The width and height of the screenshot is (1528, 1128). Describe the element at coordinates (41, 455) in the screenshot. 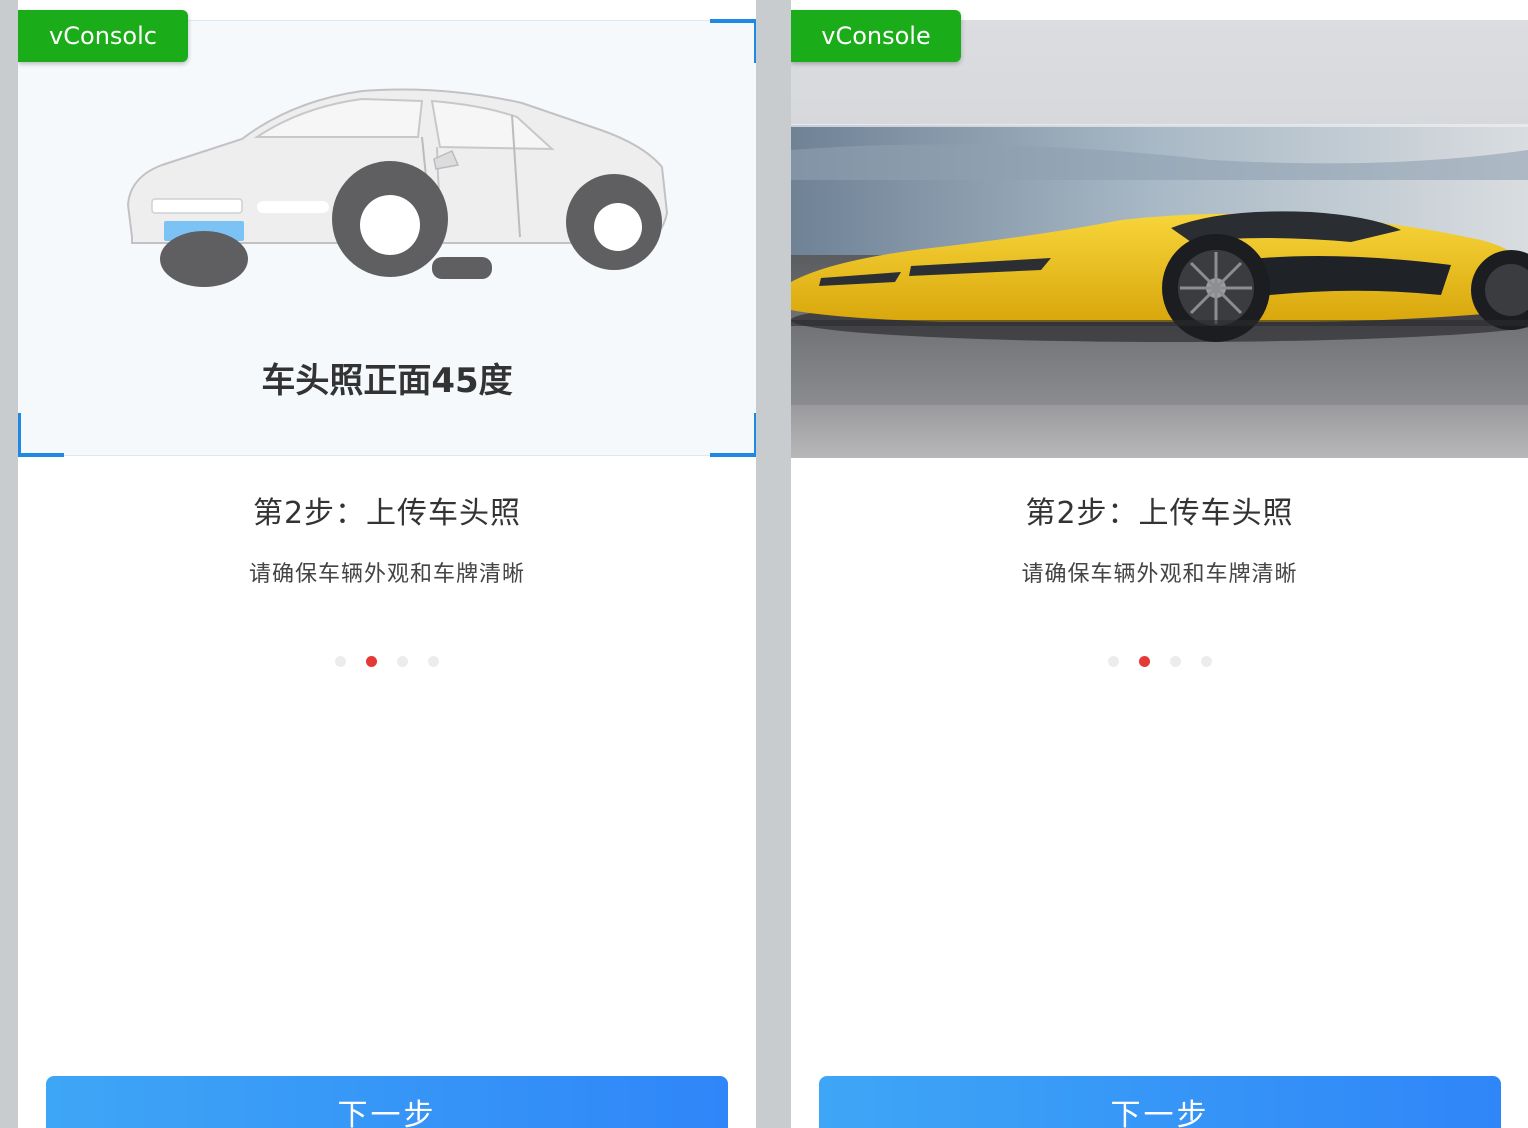

I see `frame-corner-bottom-left` at that location.